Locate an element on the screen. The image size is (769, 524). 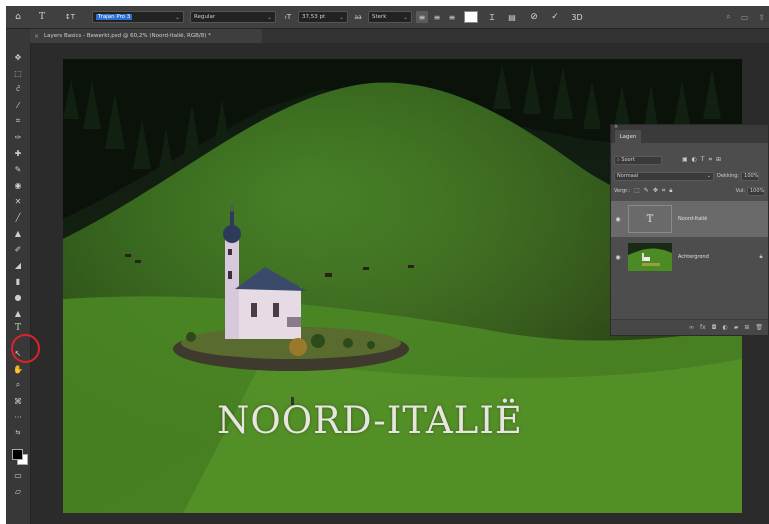
character-panel-icon: ▤ is located at coordinates (512, 17).